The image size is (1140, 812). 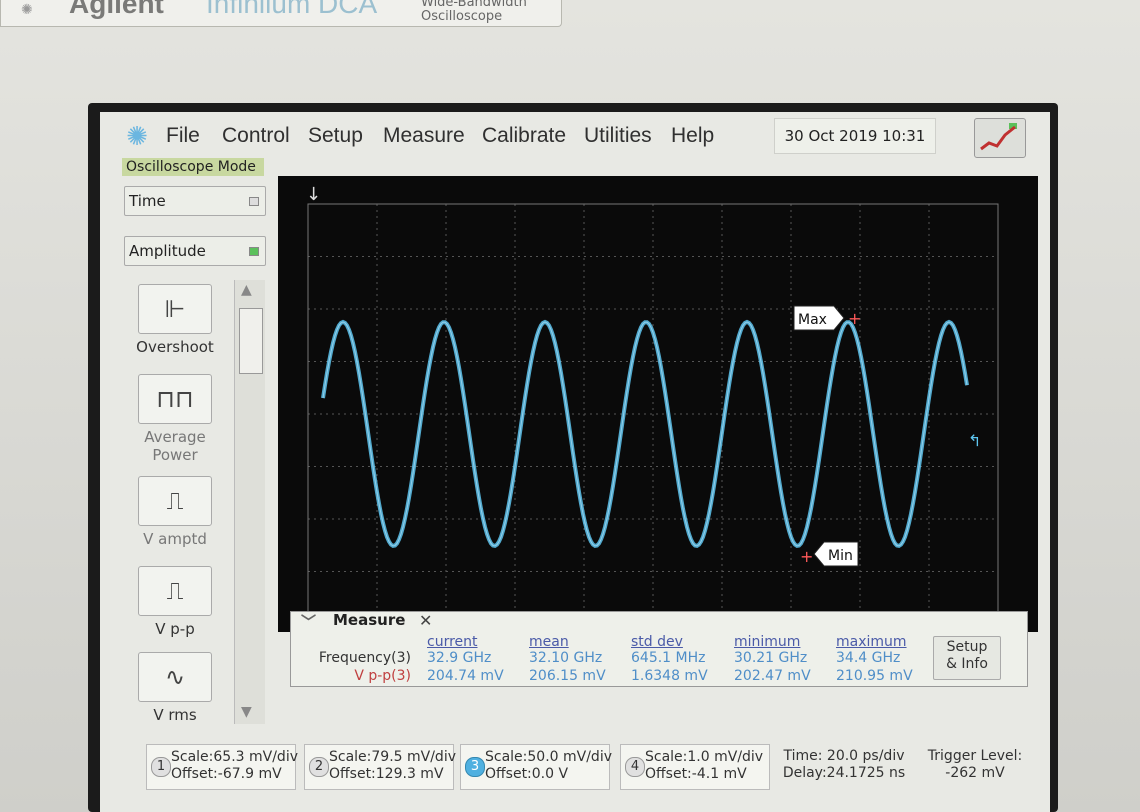 I want to click on menu-control: Control, so click(x=256, y=136).